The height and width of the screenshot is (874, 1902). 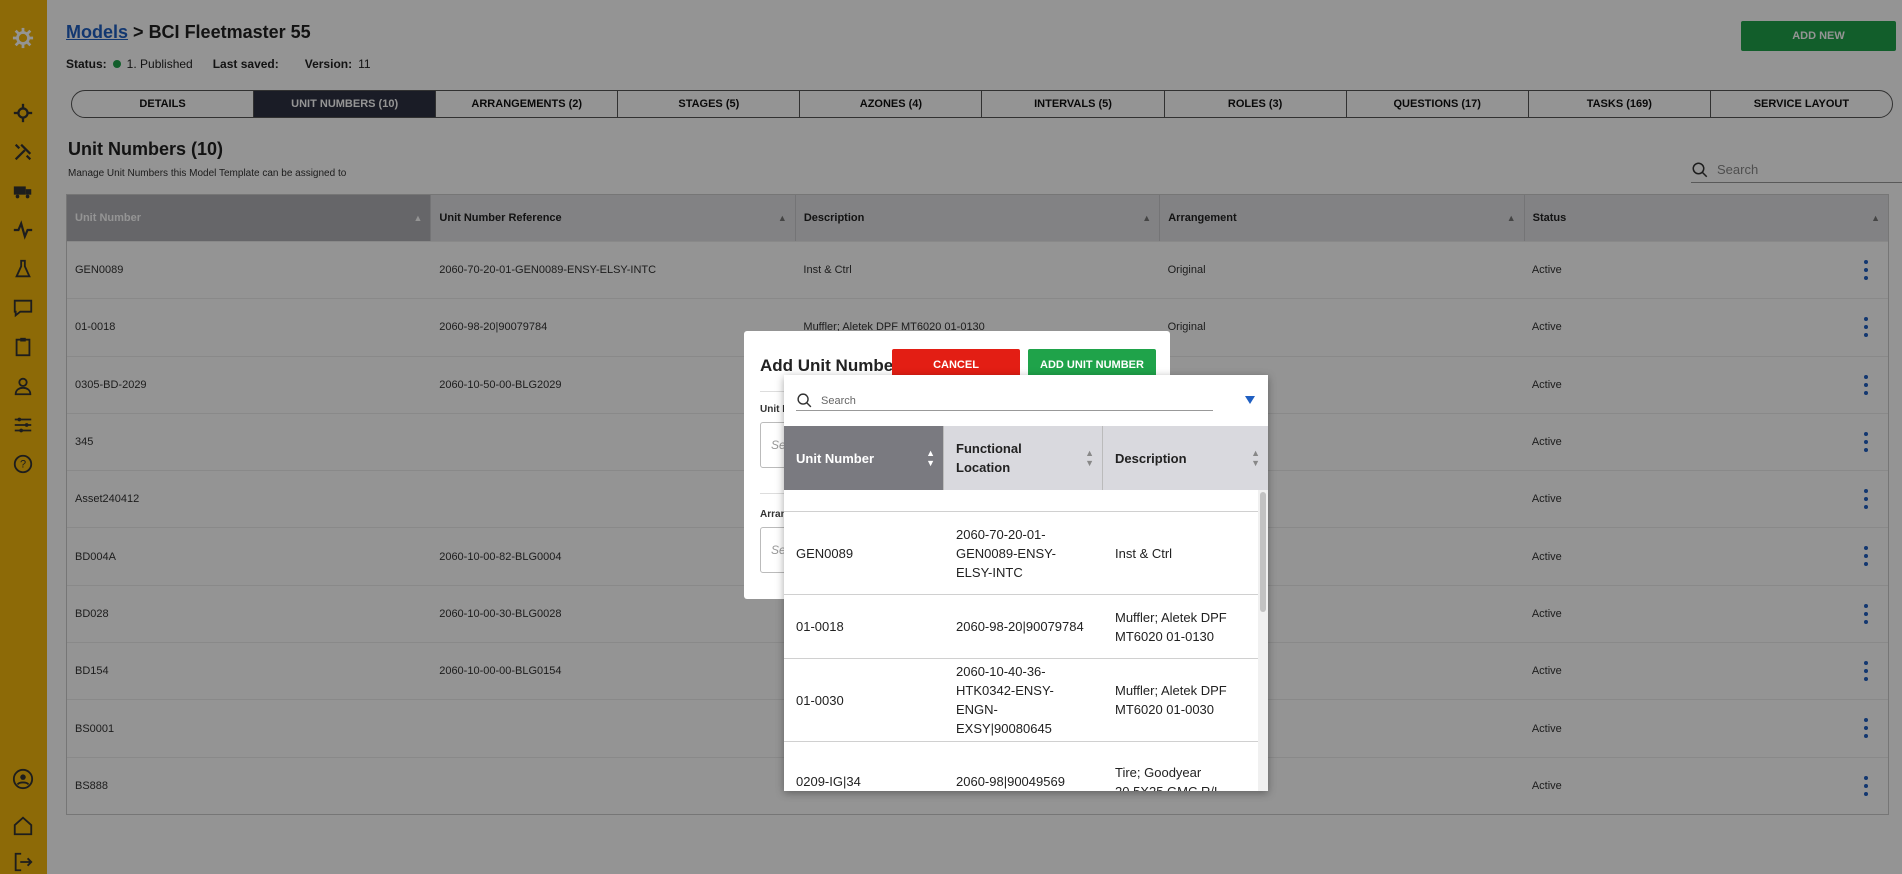 I want to click on column-label: Unit Number, so click(x=835, y=458).